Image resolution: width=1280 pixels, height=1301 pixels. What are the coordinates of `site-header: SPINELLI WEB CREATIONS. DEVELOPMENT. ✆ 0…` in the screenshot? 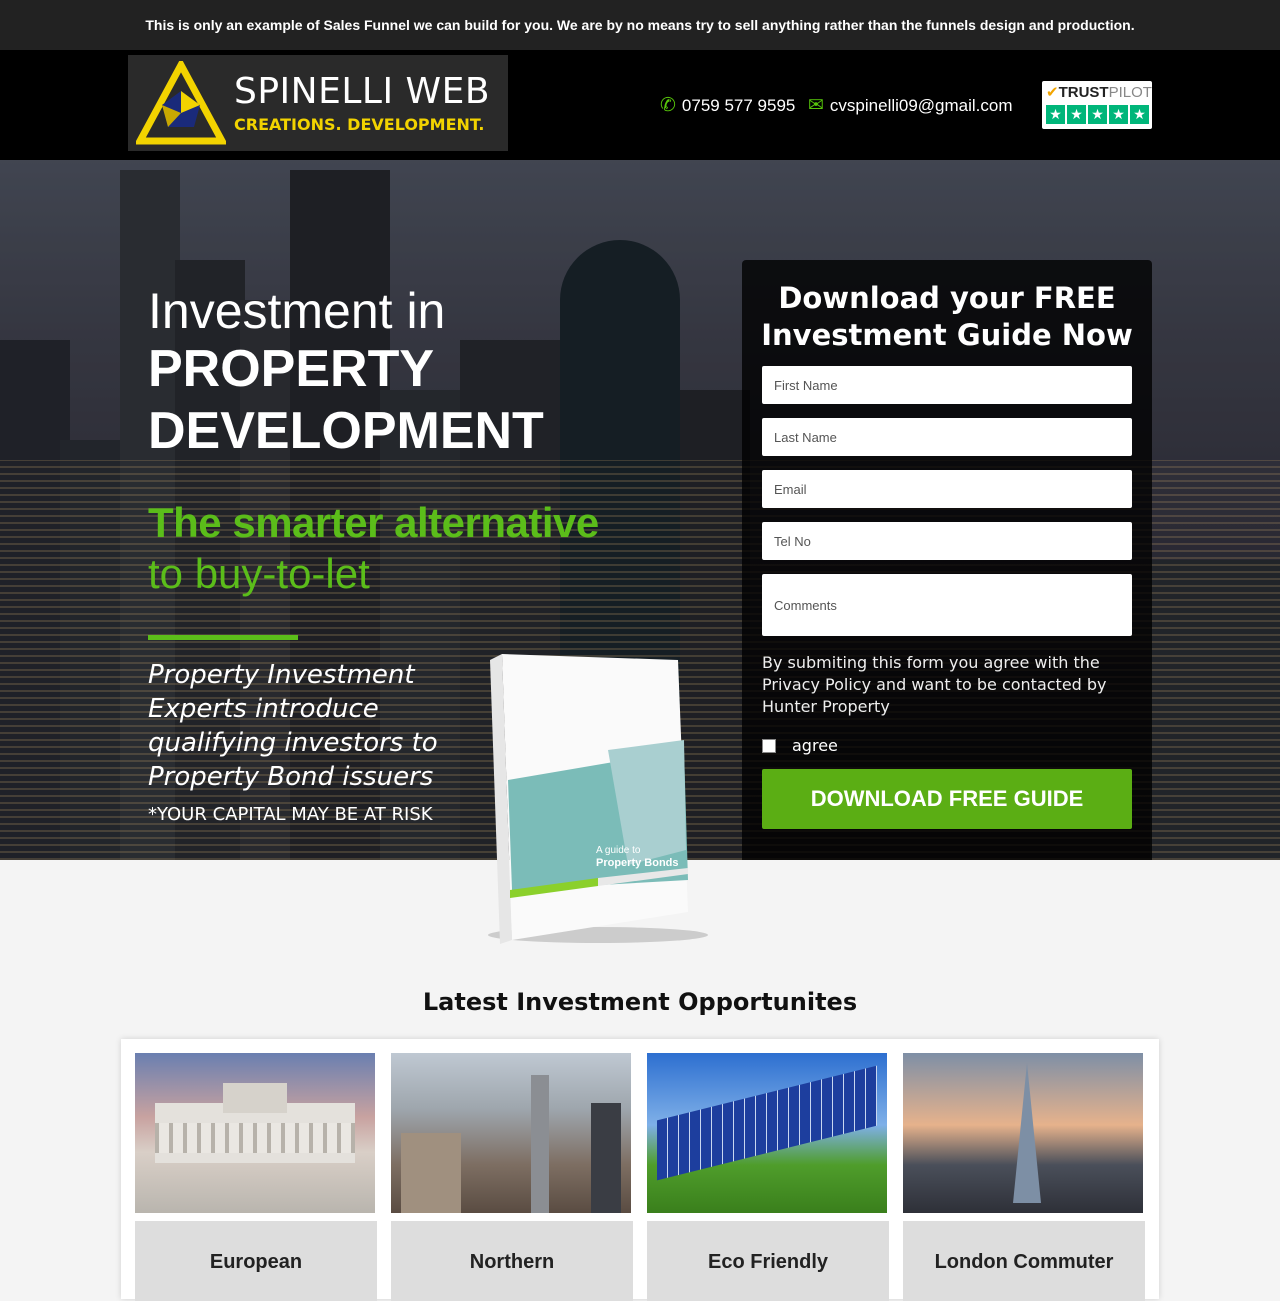 It's located at (640, 105).